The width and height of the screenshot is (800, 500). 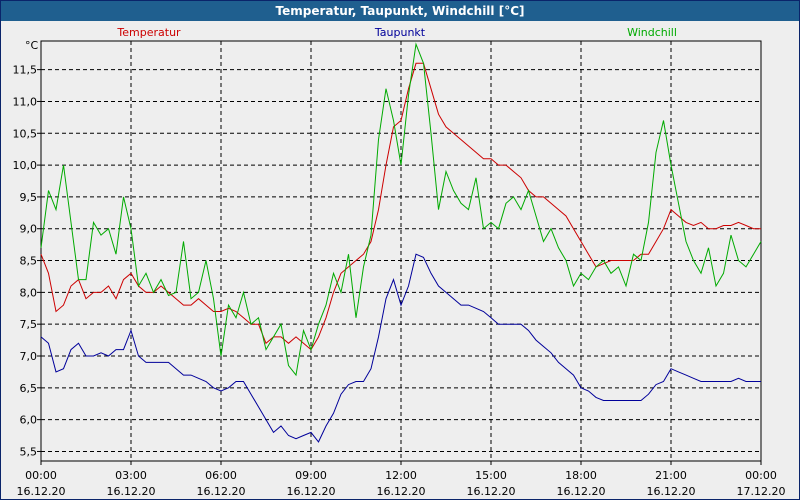 What do you see at coordinates (311, 475) in the screenshot?
I see `x-tick-time-label: 09:00` at bounding box center [311, 475].